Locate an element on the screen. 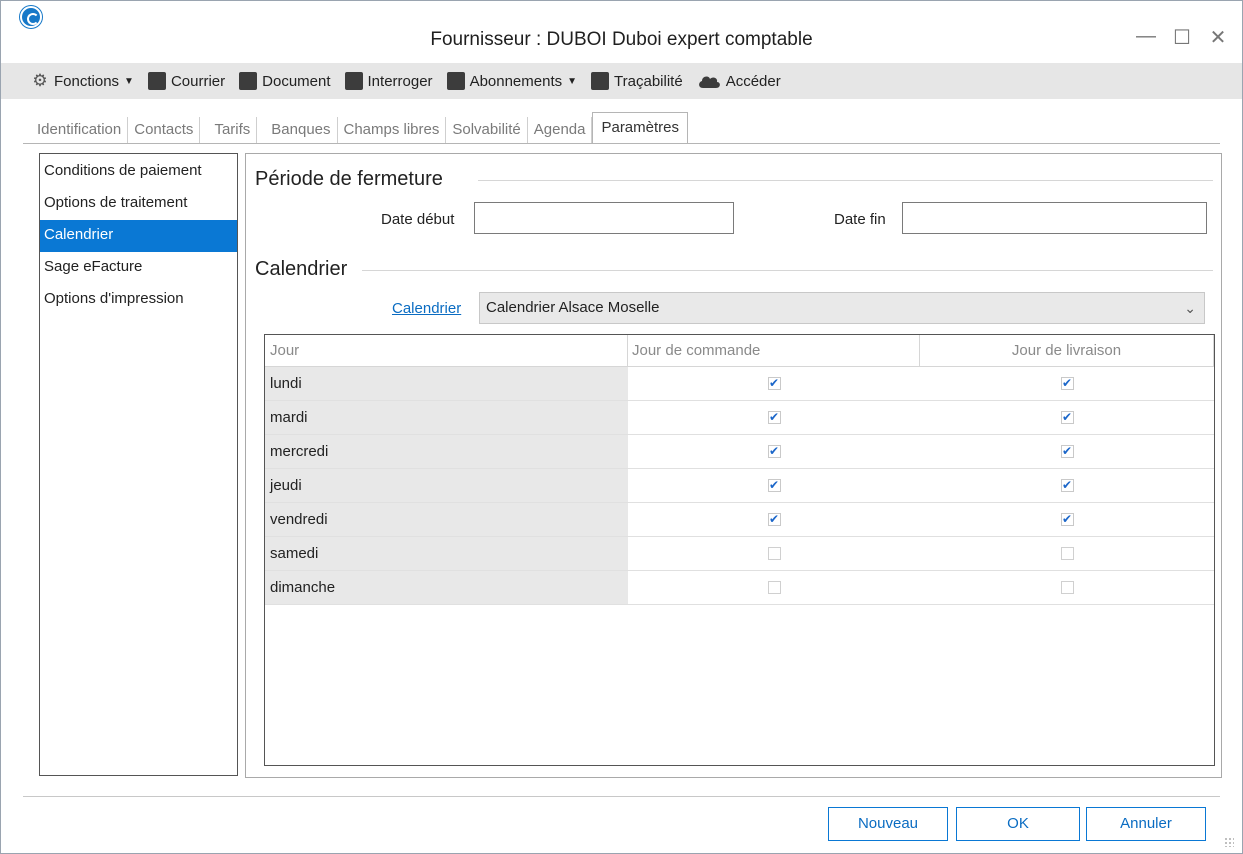  tab-champs-libres: Champs libres is located at coordinates (392, 130).